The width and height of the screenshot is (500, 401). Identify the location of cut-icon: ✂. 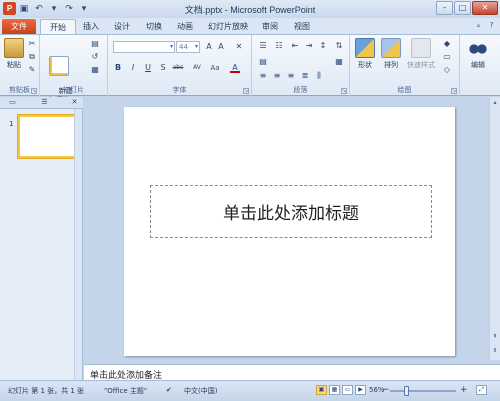
(32, 44).